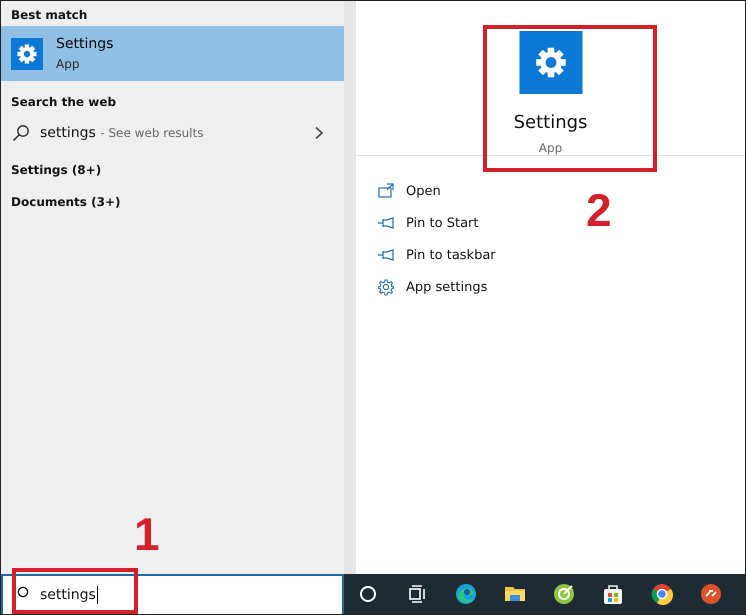 The image size is (746, 615). Describe the element at coordinates (409, 191) in the screenshot. I see `action-item: Open` at that location.